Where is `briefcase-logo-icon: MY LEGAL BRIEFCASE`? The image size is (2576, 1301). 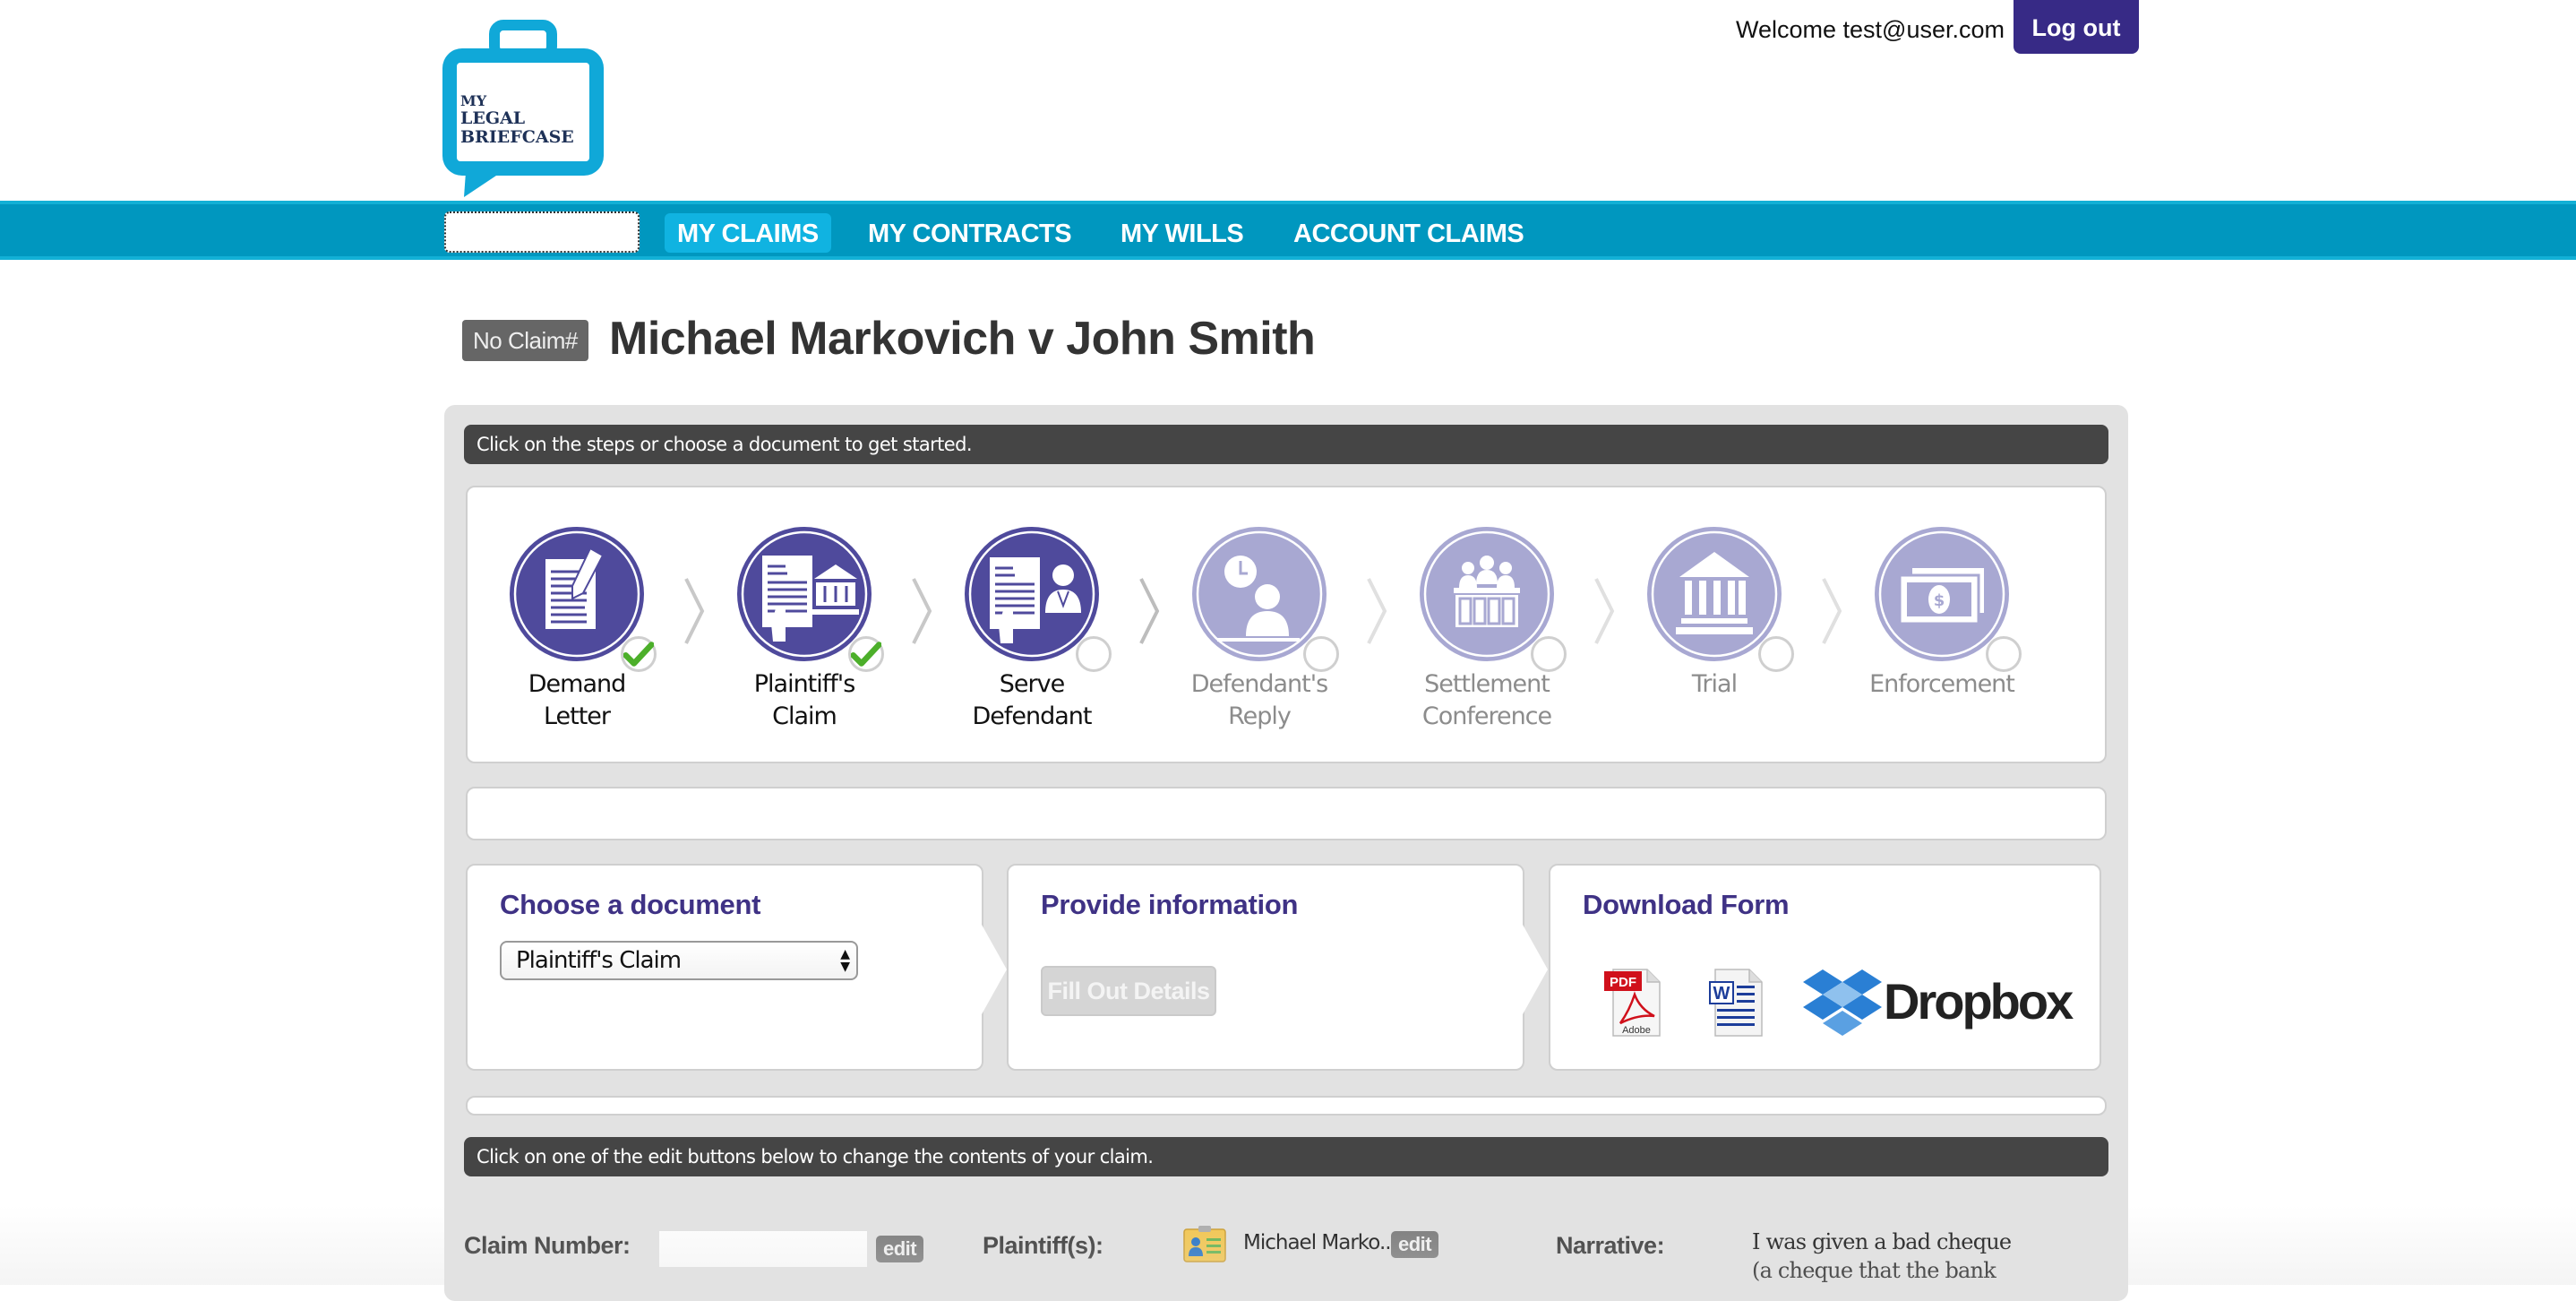
briefcase-logo-icon: MY LEGAL BRIEFCASE is located at coordinates (523, 108).